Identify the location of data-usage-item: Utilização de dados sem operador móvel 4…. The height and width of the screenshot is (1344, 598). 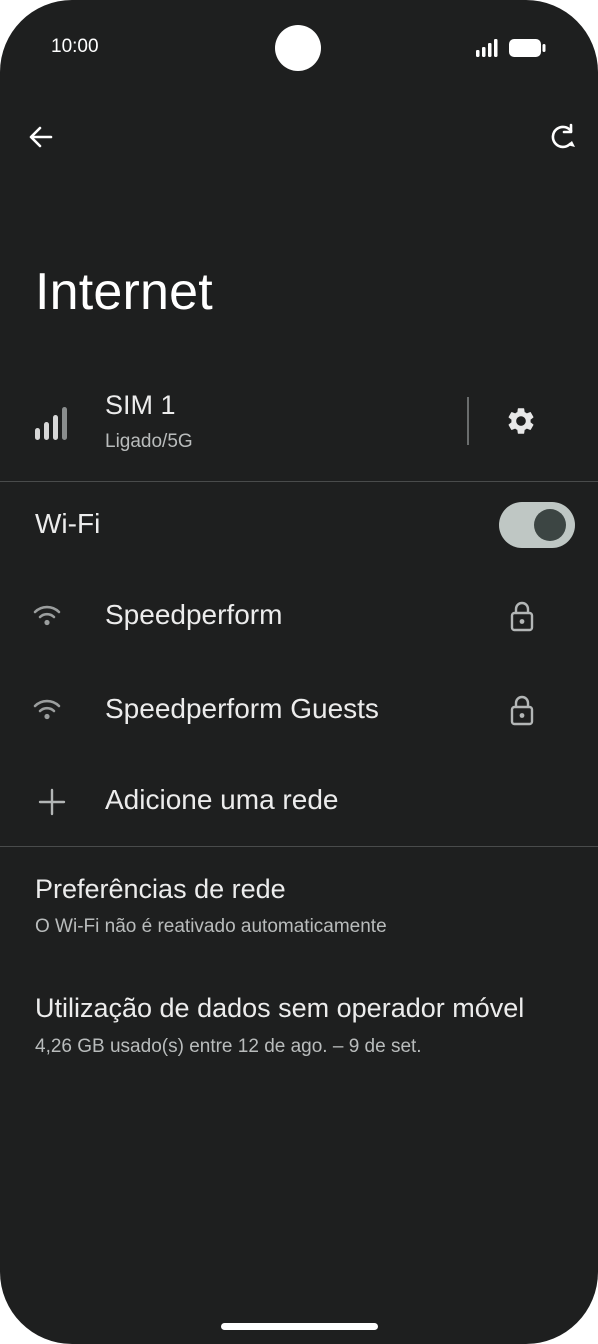
(299, 1014).